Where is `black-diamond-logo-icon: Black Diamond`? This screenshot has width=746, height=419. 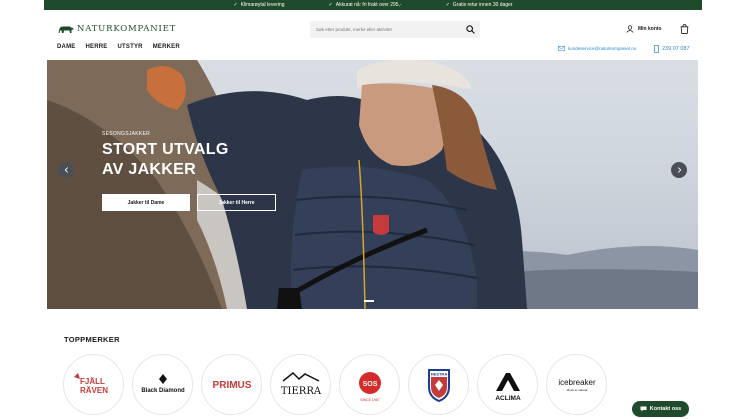
black-diamond-logo-icon: Black Diamond is located at coordinates (163, 383).